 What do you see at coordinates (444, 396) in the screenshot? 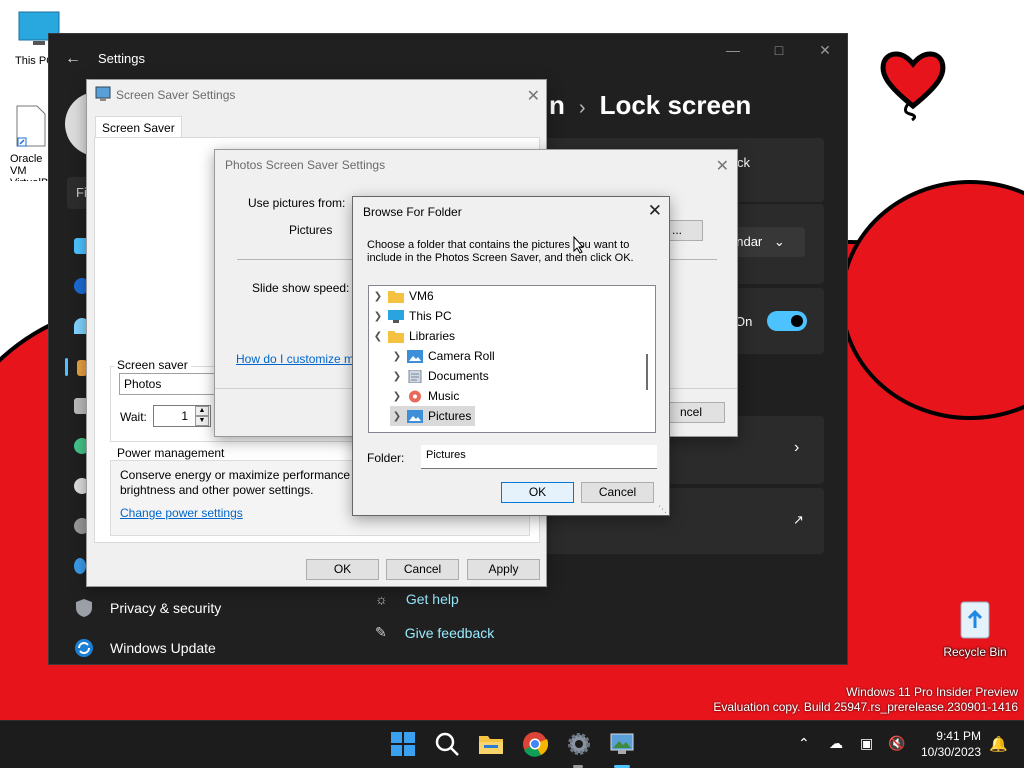
I see `tree-item-label: Music` at bounding box center [444, 396].